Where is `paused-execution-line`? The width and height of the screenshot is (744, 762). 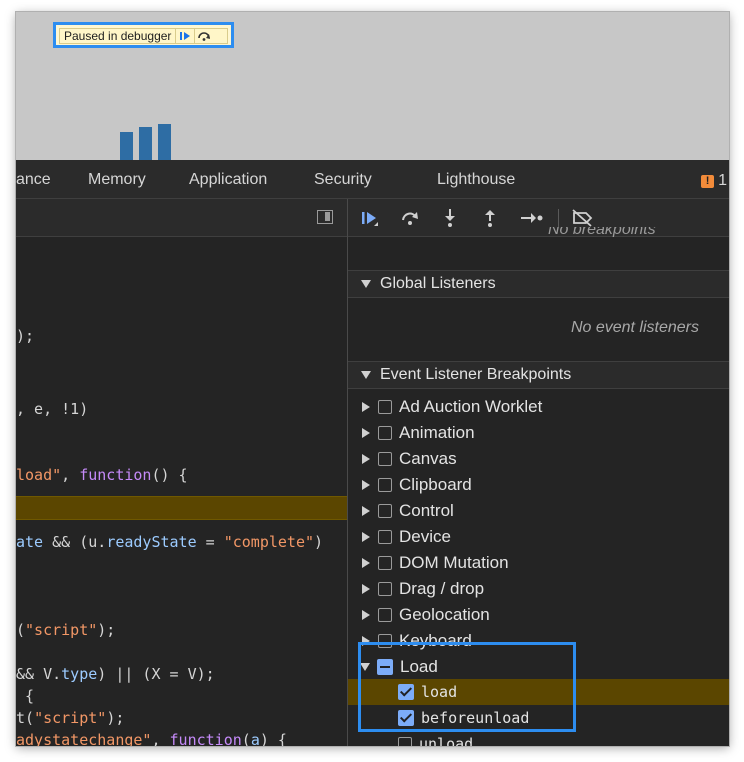
paused-execution-line is located at coordinates (181, 508).